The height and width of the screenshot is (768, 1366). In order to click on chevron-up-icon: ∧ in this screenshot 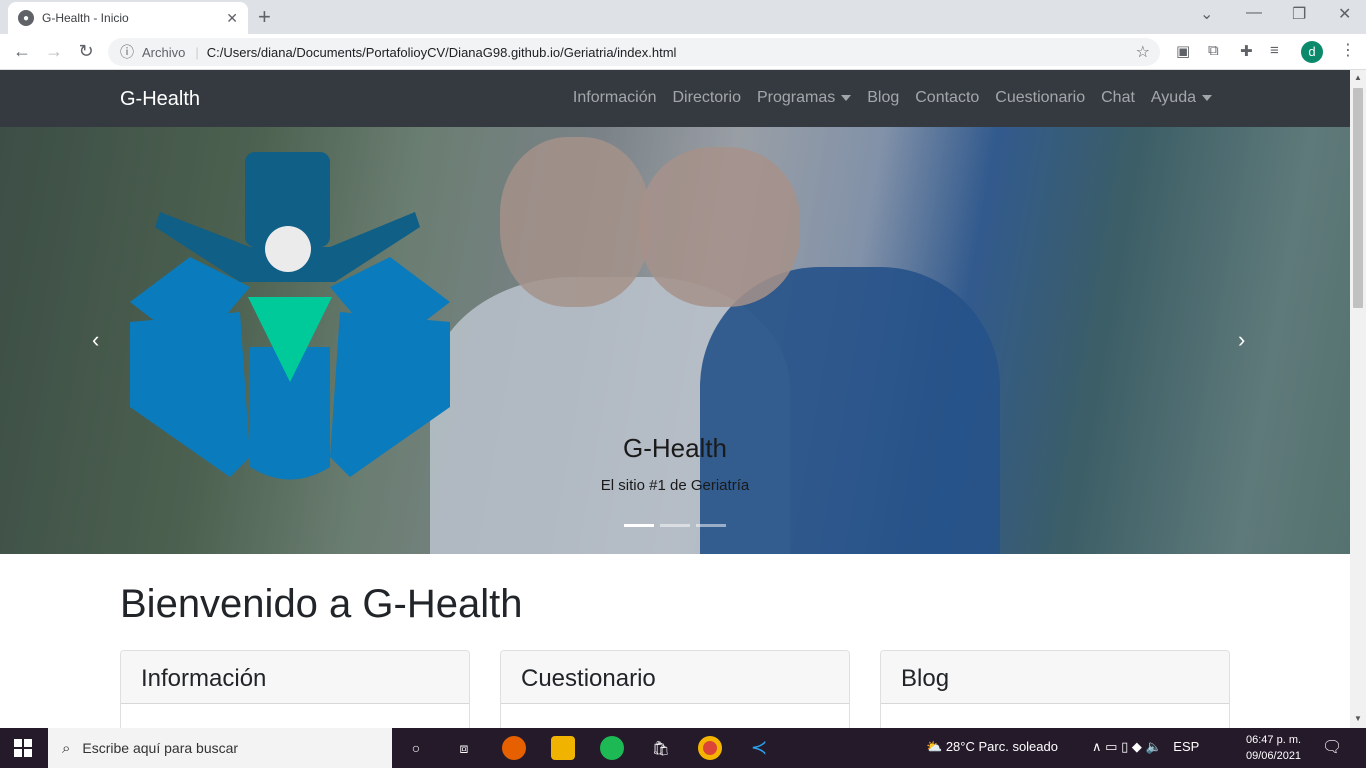, I will do `click(1097, 746)`.